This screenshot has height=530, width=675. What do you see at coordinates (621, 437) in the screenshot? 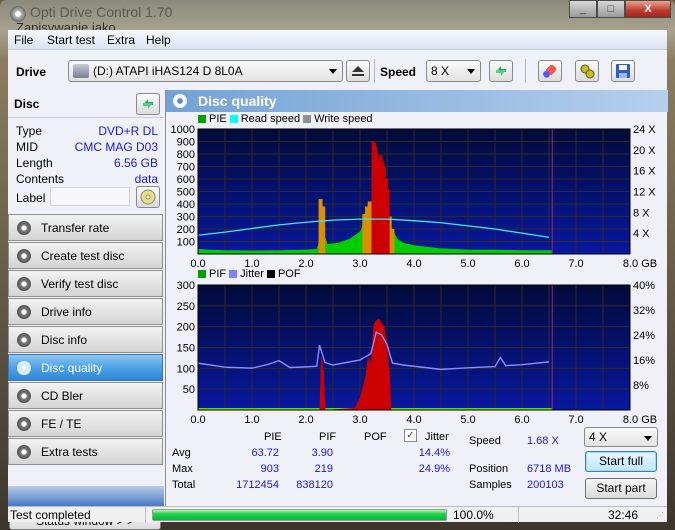
I see `test-speed-select: 4 X` at bounding box center [621, 437].